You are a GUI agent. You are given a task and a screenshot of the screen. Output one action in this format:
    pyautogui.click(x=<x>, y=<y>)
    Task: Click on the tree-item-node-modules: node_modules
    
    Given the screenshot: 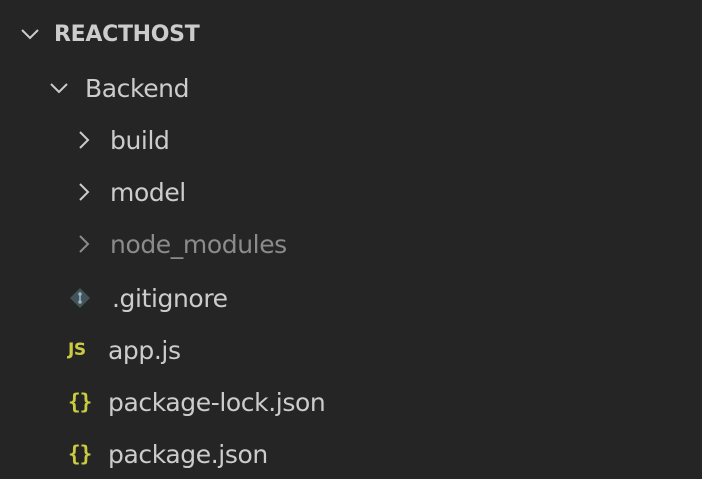 What is the action you would take?
    pyautogui.click(x=351, y=244)
    